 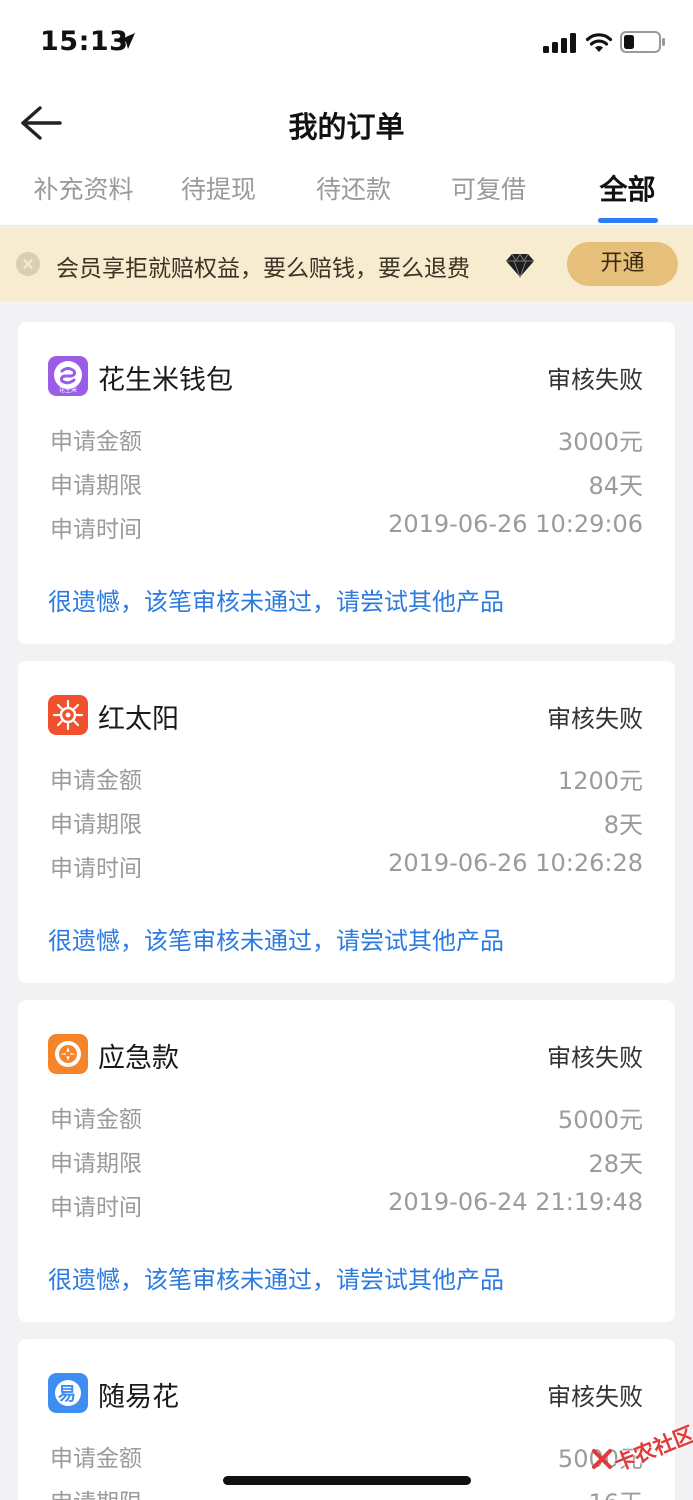 I want to click on suiyihua-logo-icon: 易, so click(x=68, y=1393).